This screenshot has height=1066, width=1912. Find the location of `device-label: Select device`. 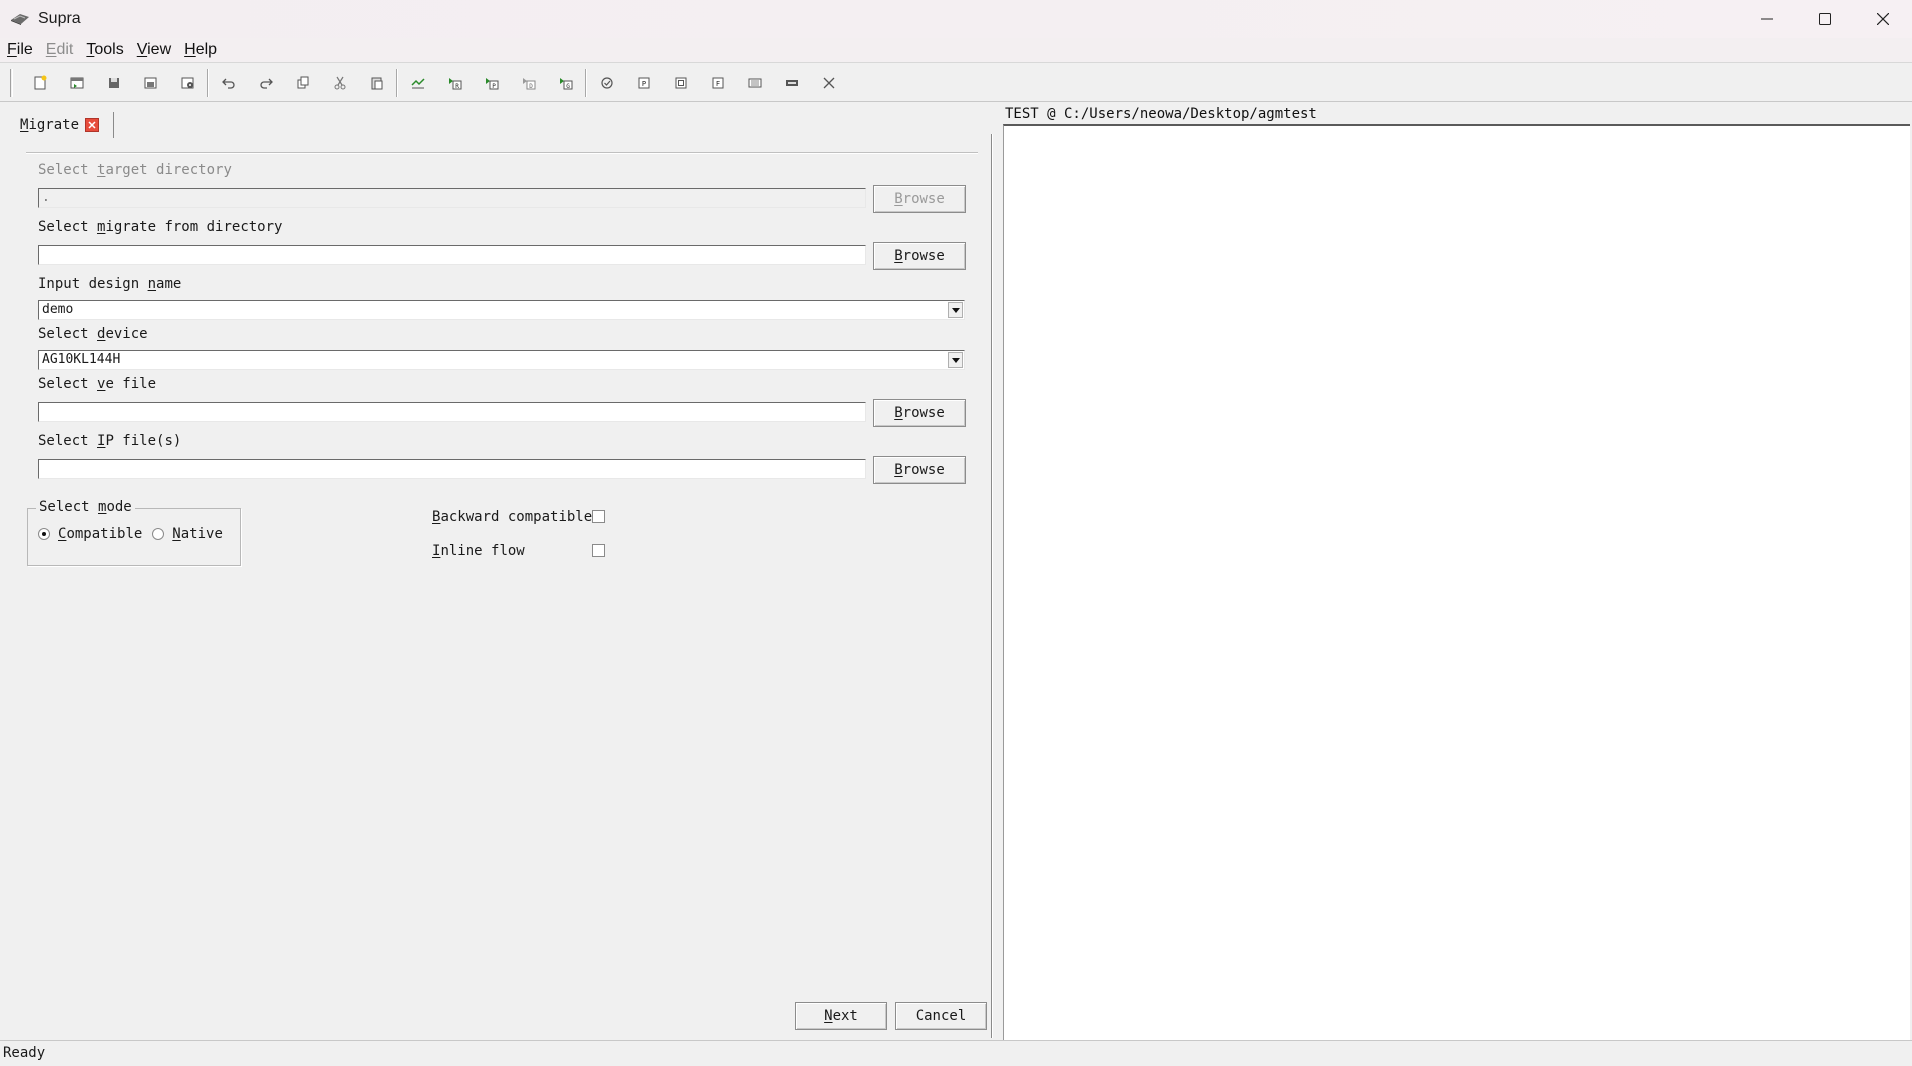

device-label: Select device is located at coordinates (93, 334).